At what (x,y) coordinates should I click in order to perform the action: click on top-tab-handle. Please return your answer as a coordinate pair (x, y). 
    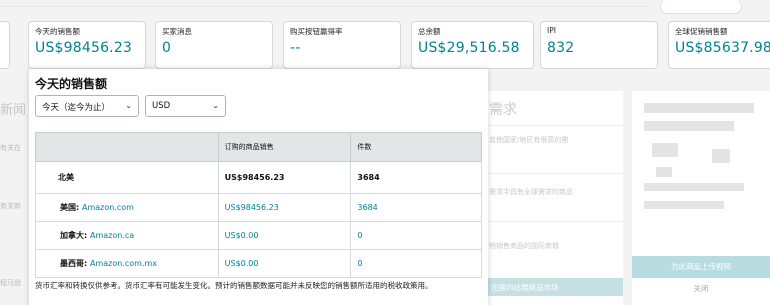
    Looking at the image, I should click on (701, 7).